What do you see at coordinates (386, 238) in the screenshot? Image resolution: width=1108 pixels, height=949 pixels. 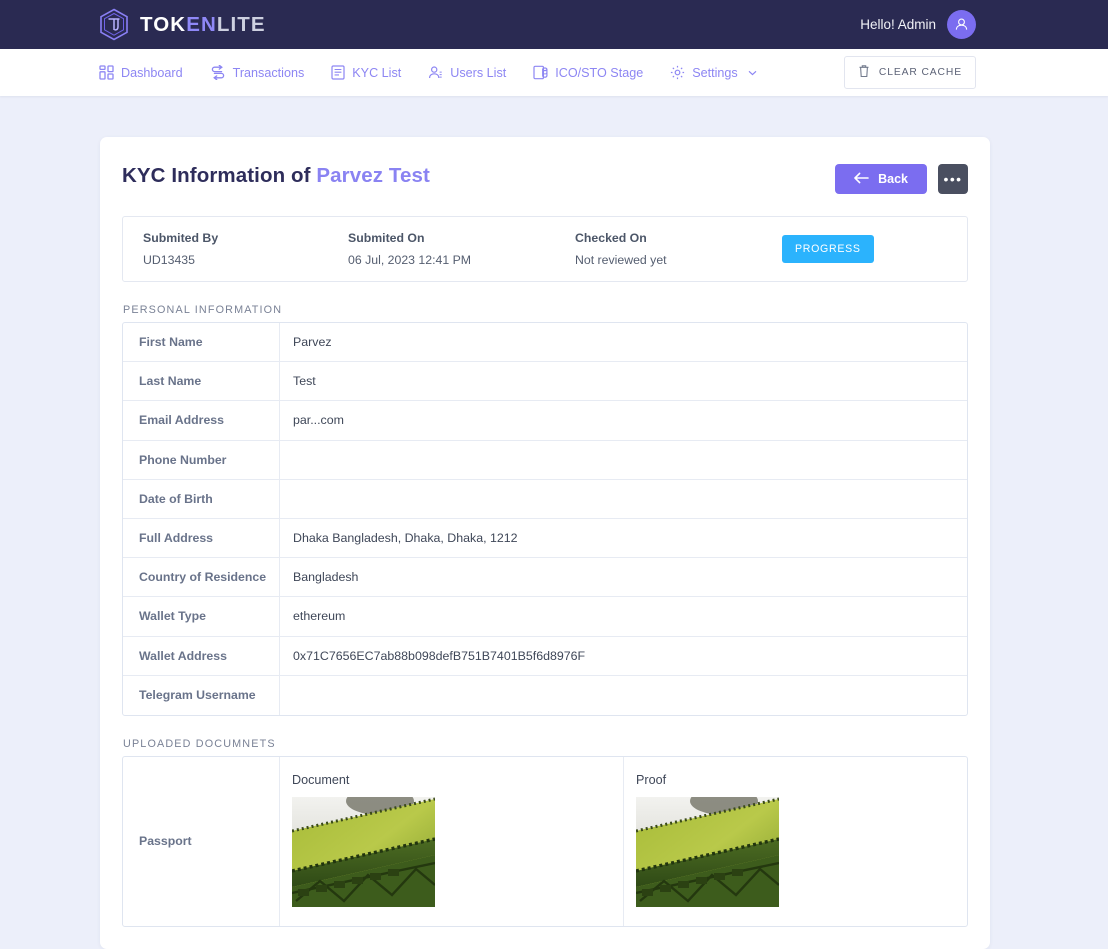 I see `submitted-on-label: Submited On` at bounding box center [386, 238].